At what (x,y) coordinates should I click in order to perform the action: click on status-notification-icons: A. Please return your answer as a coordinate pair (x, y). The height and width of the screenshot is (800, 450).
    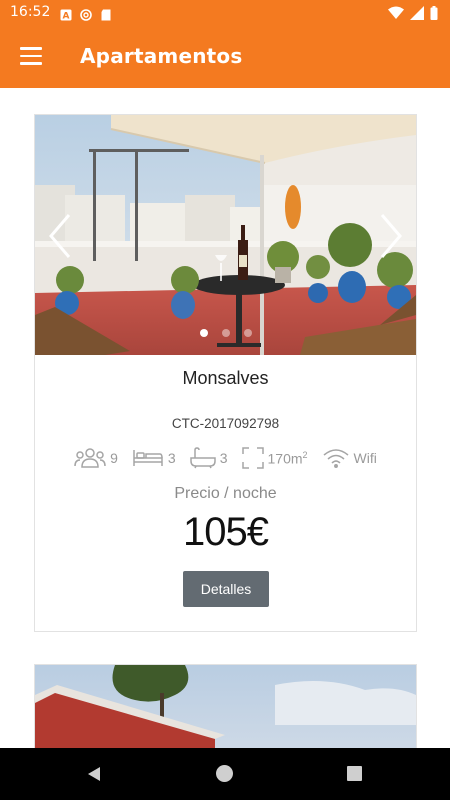
    Looking at the image, I should click on (86, 14).